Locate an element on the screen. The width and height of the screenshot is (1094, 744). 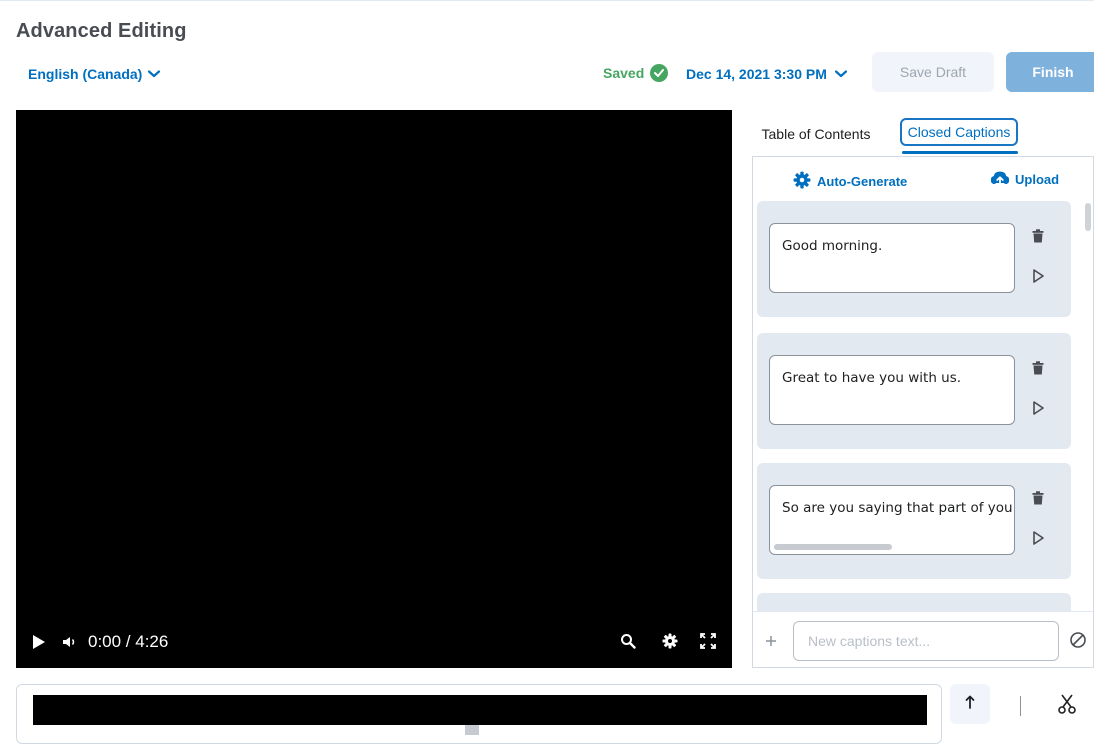
tab-closed-captions: Closed Captions is located at coordinates (959, 132).